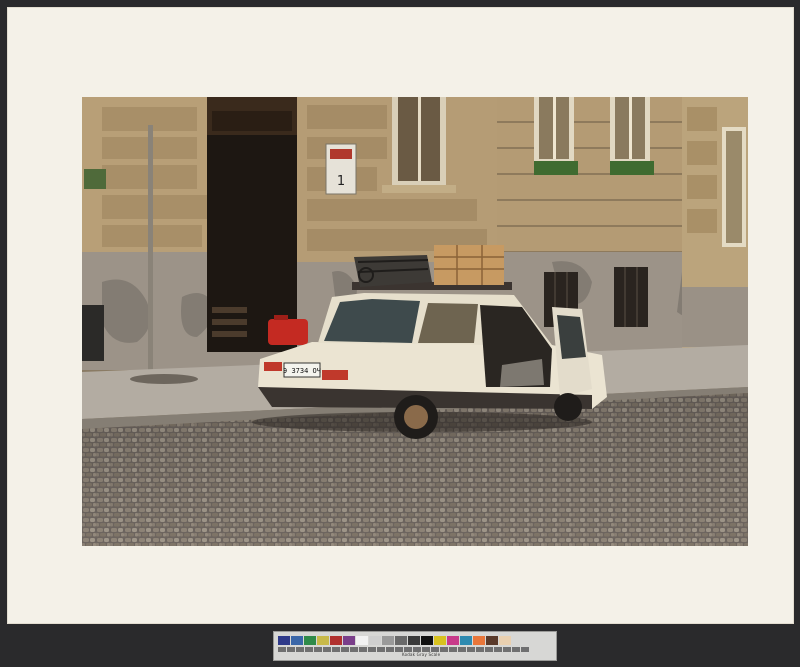 This screenshot has height=667, width=800. What do you see at coordinates (341, 169) in the screenshot?
I see `house-number-sign: 1` at bounding box center [341, 169].